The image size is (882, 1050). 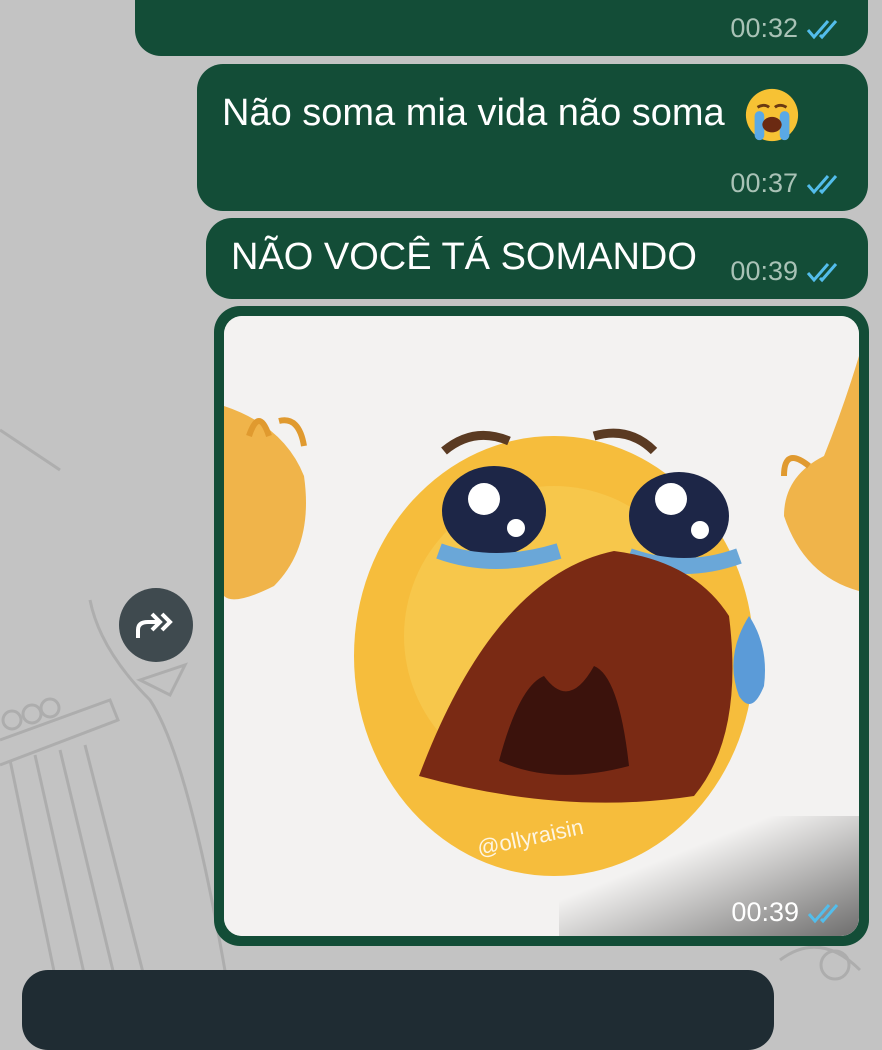 What do you see at coordinates (398, 1010) in the screenshot?
I see `incoming-message-bubble` at bounding box center [398, 1010].